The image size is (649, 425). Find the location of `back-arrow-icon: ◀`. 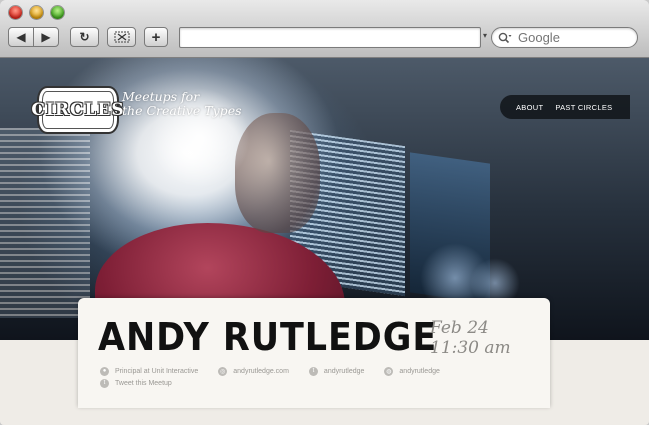

back-arrow-icon: ◀ is located at coordinates (21, 37).